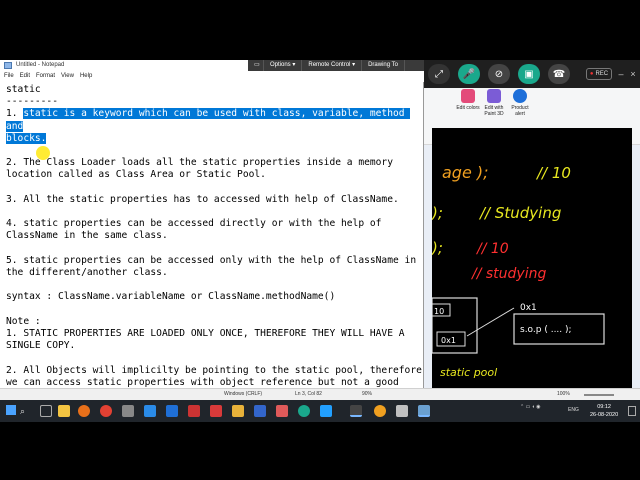 The image size is (640, 480). What do you see at coordinates (64, 411) in the screenshot?
I see `file-explorer-icon` at bounding box center [64, 411].